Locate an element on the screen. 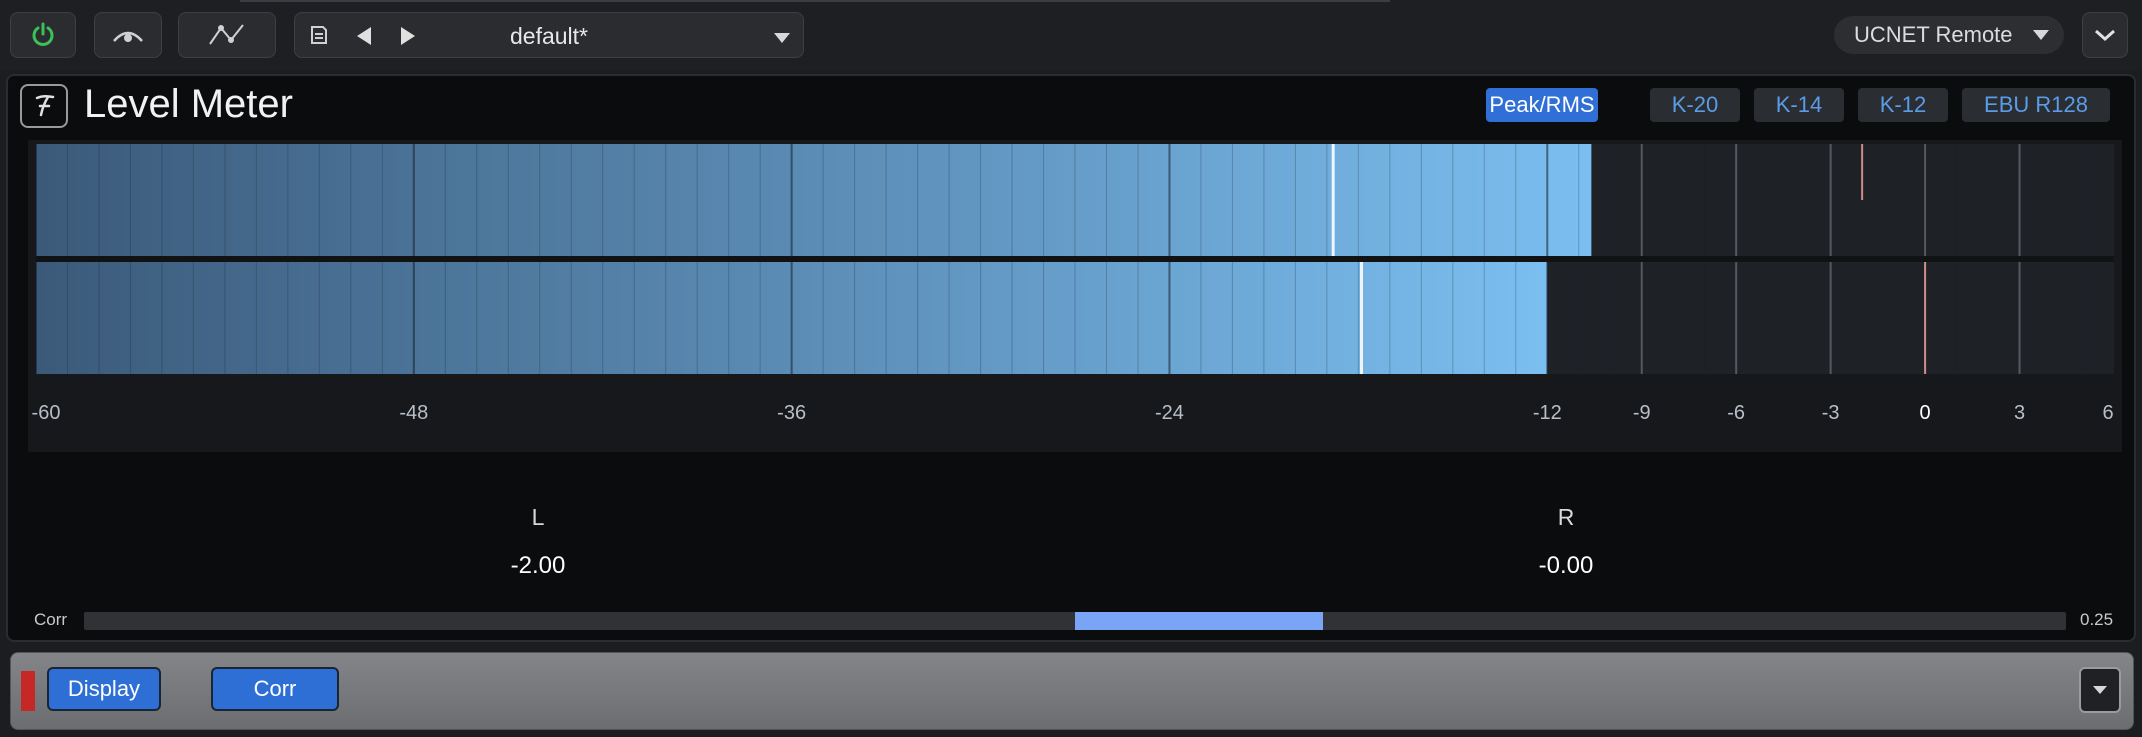 The height and width of the screenshot is (737, 2142). scale-label: 6 is located at coordinates (2108, 413).